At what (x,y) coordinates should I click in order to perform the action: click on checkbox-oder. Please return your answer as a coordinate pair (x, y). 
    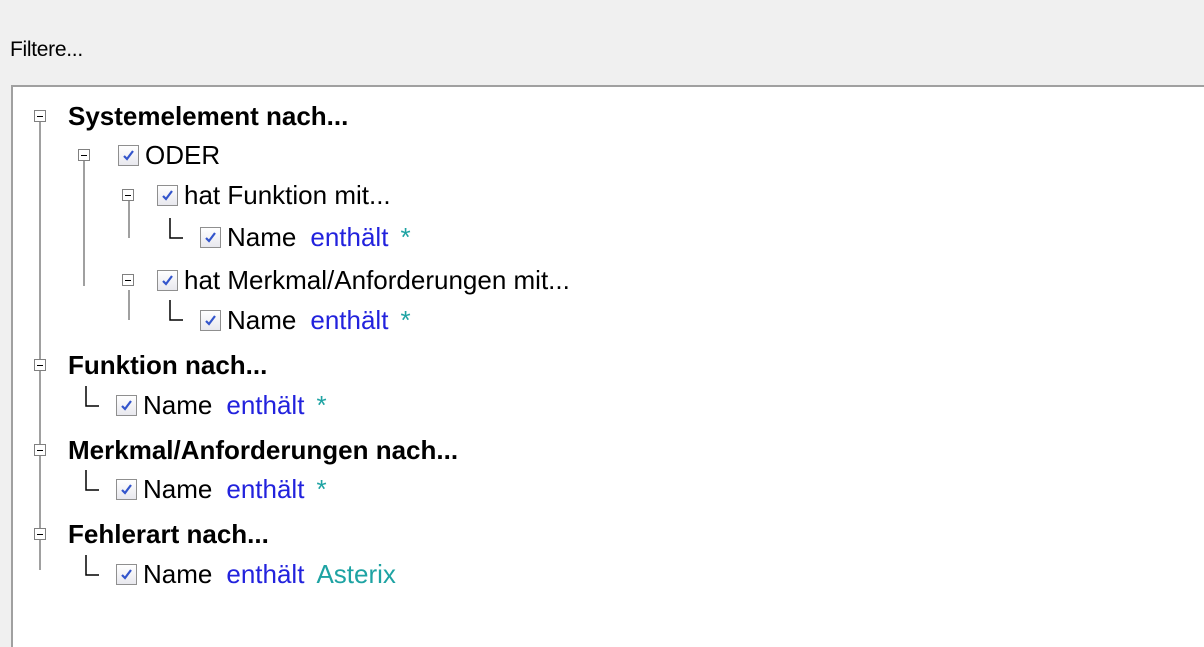
    Looking at the image, I should click on (128, 155).